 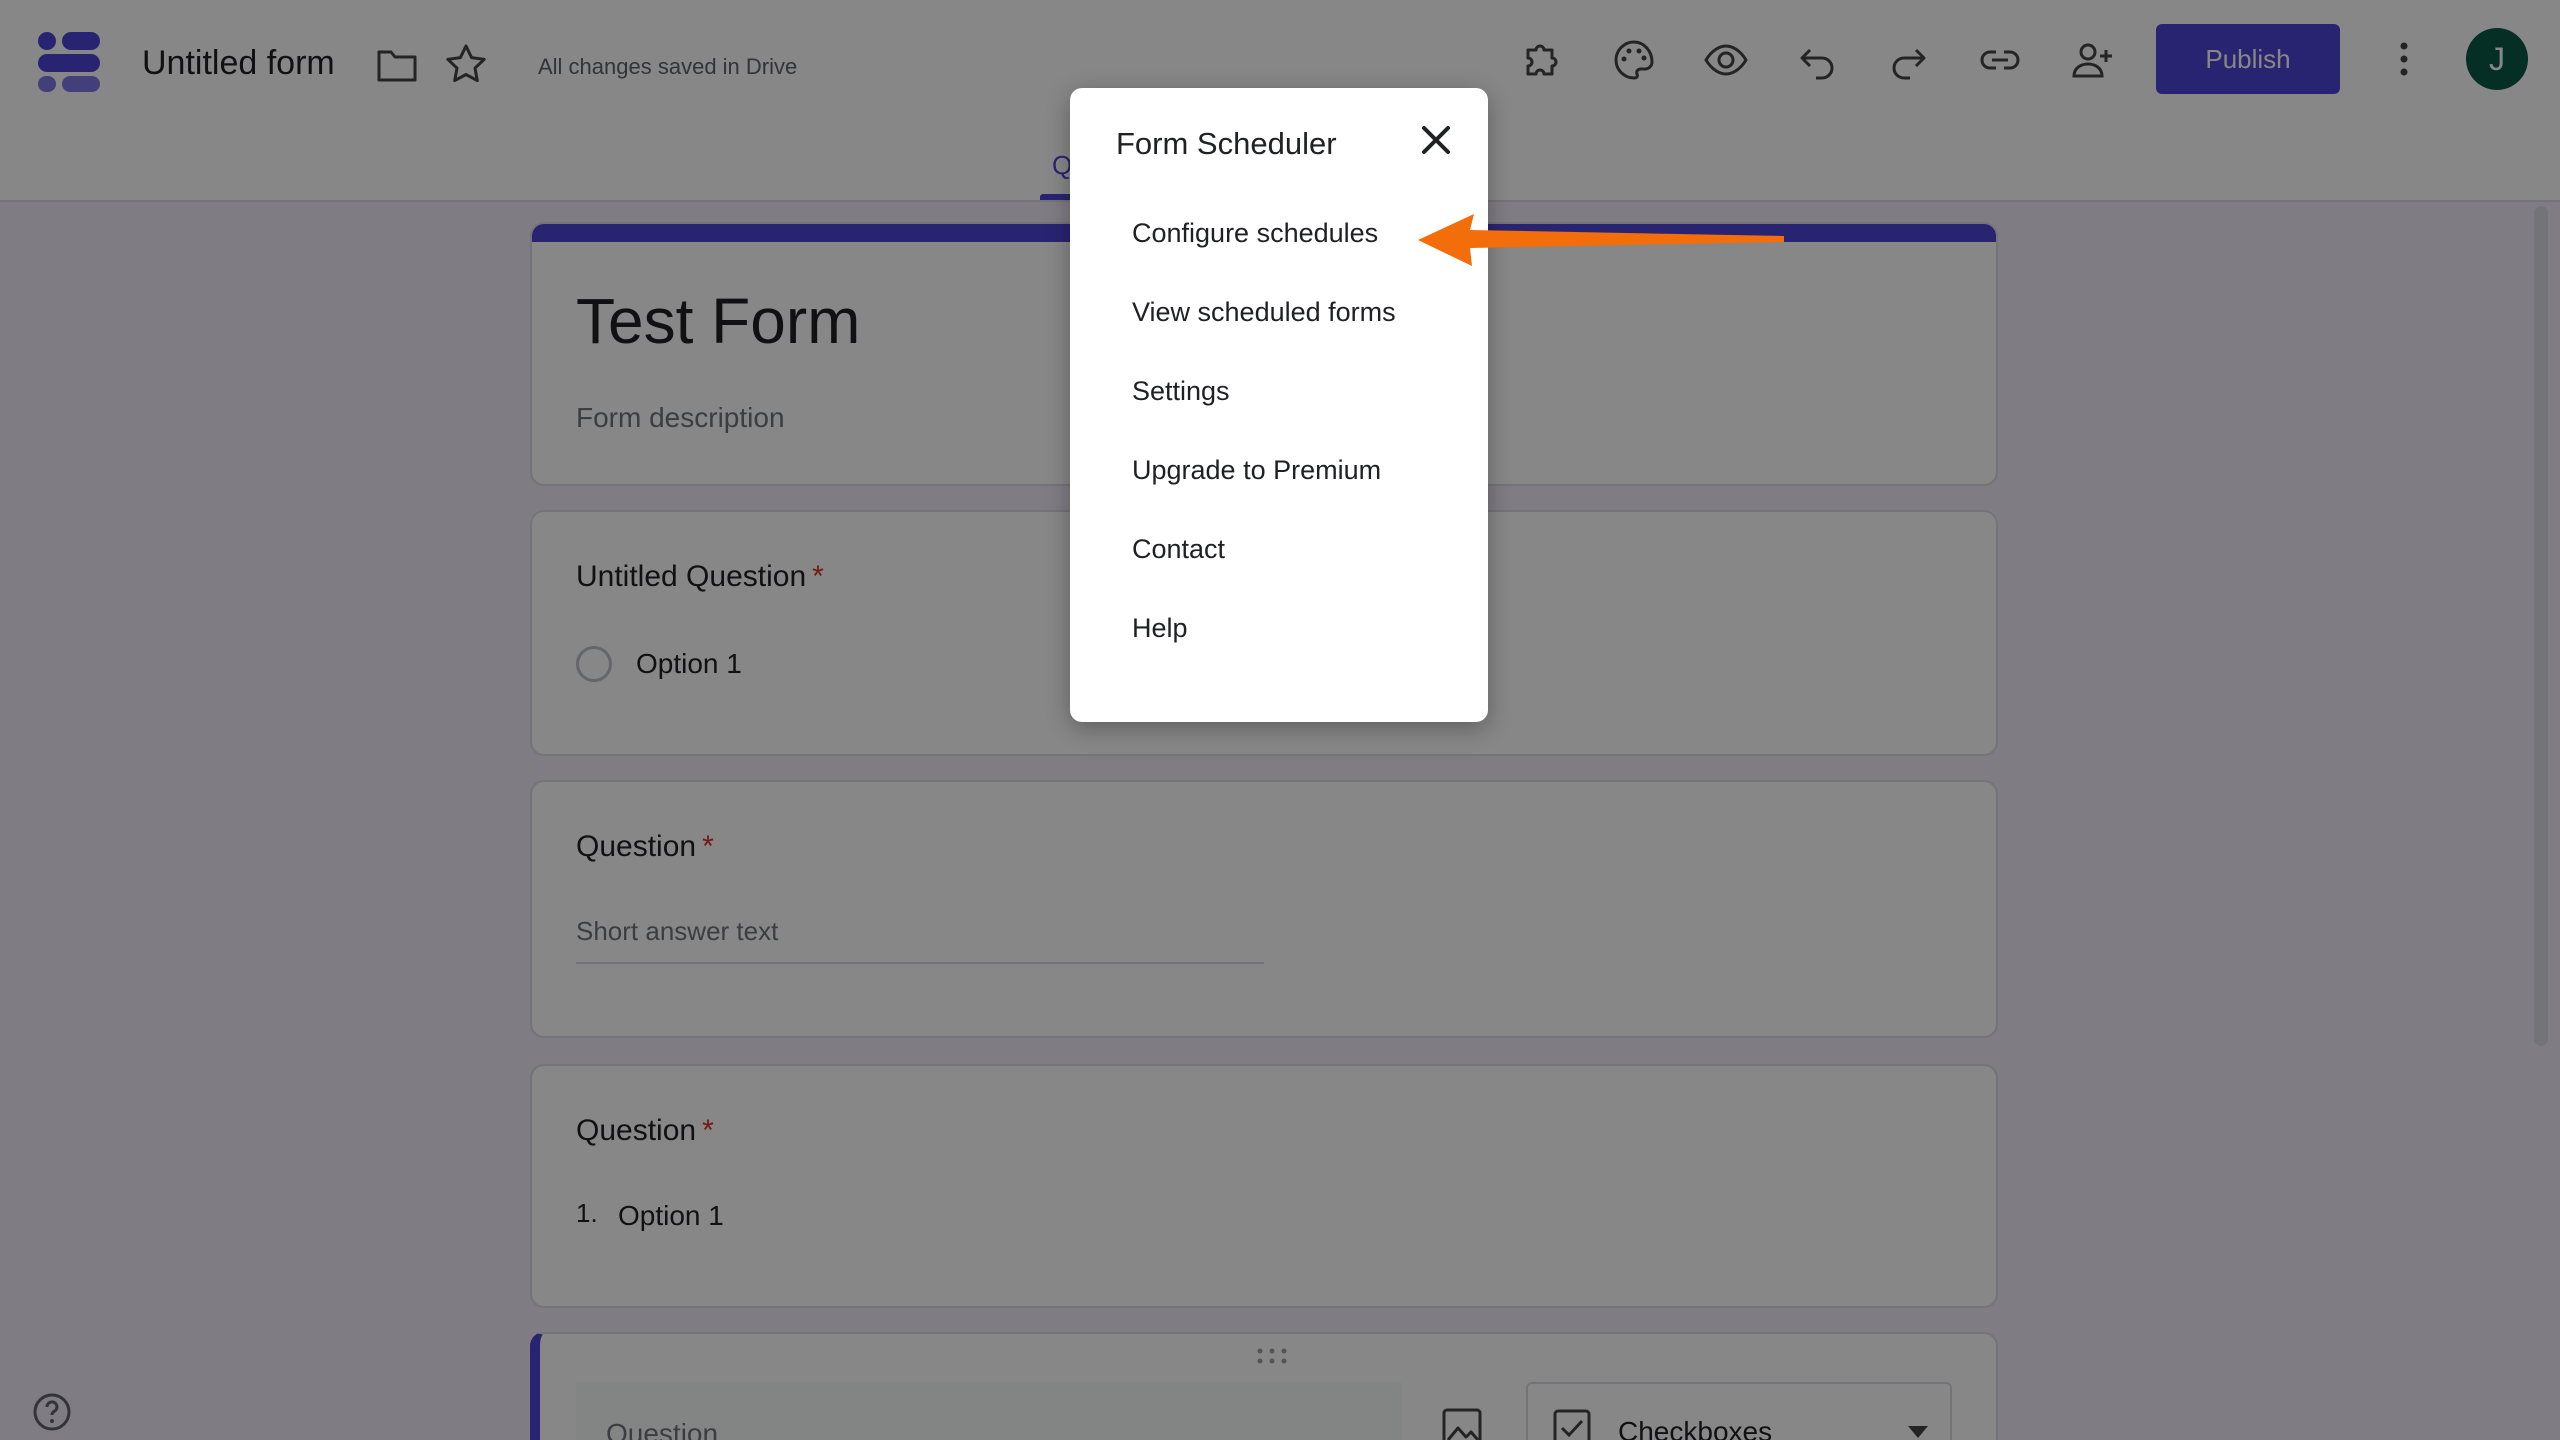 I want to click on menu-item-upgrade-premium: Upgrade to Premium, so click(x=1256, y=470).